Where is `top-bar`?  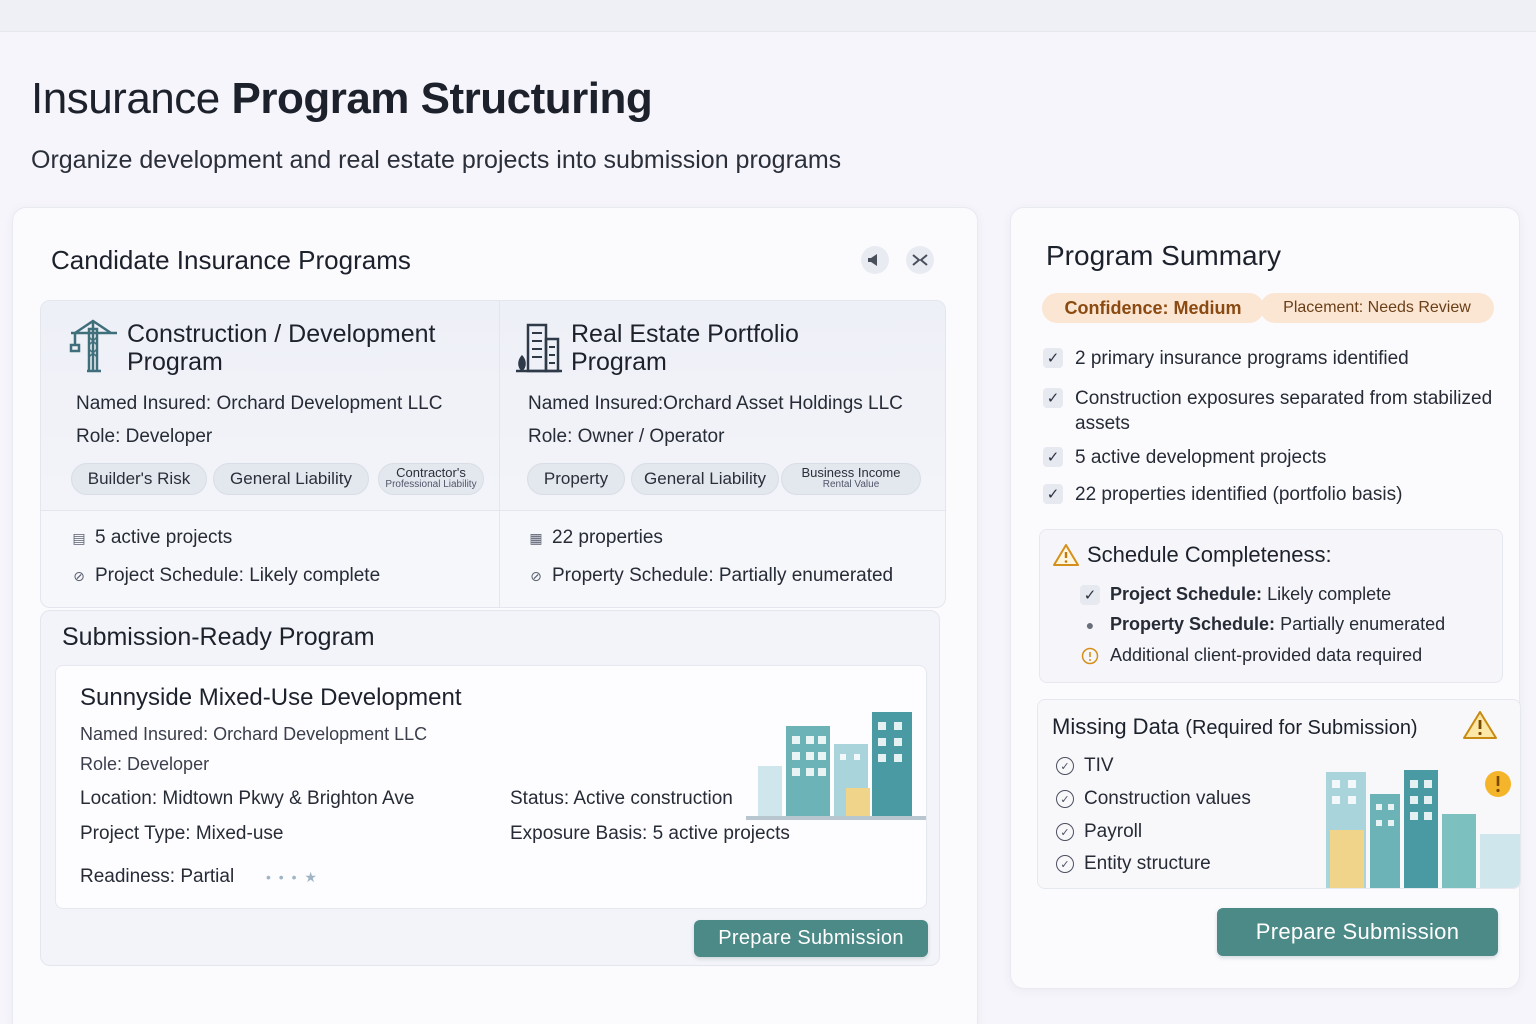
top-bar is located at coordinates (768, 16).